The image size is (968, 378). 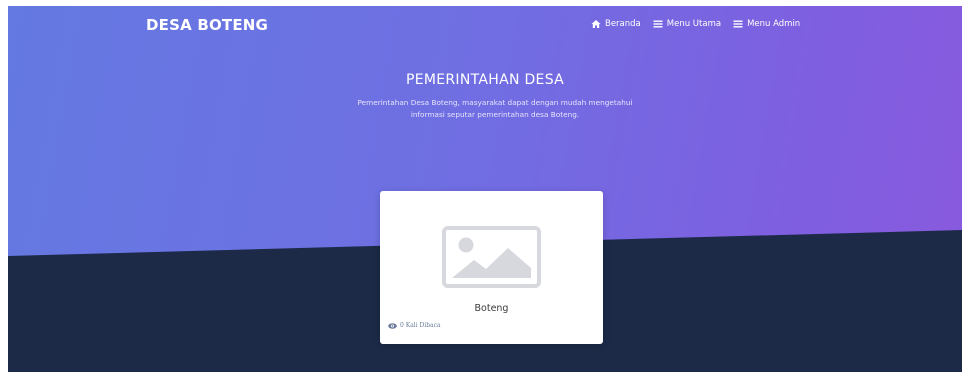 I want to click on nav-item-label: Menu Utama, so click(x=694, y=24).